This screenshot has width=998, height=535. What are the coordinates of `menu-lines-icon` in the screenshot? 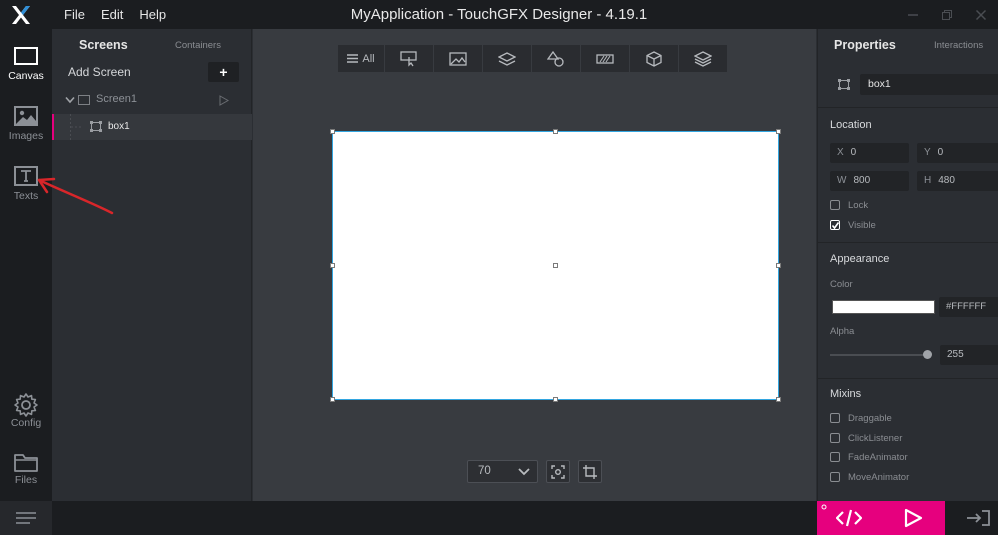 It's located at (26, 518).